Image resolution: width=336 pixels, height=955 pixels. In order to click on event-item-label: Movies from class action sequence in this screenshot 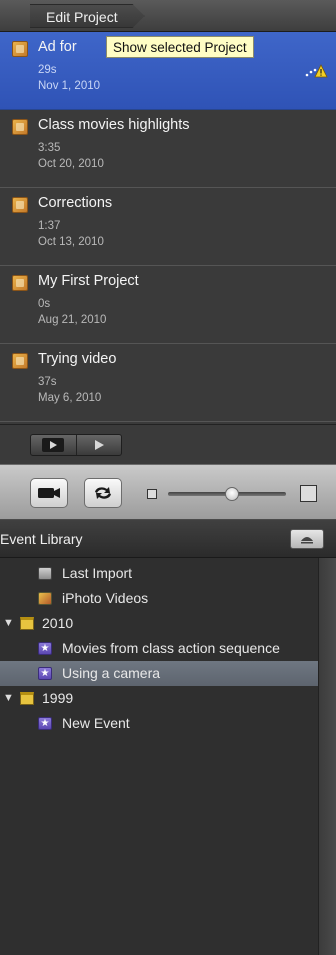, I will do `click(171, 648)`.